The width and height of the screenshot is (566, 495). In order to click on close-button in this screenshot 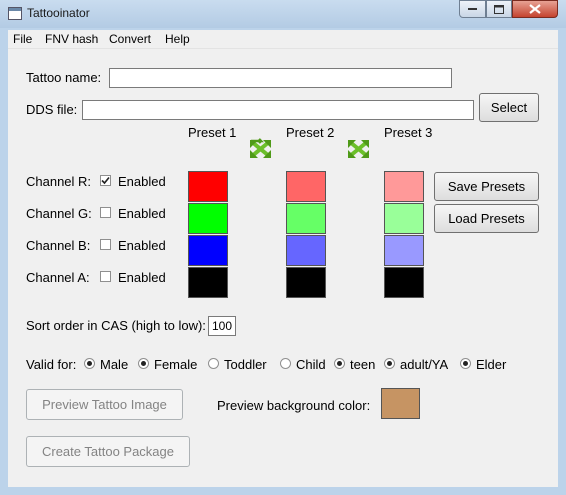, I will do `click(535, 9)`.